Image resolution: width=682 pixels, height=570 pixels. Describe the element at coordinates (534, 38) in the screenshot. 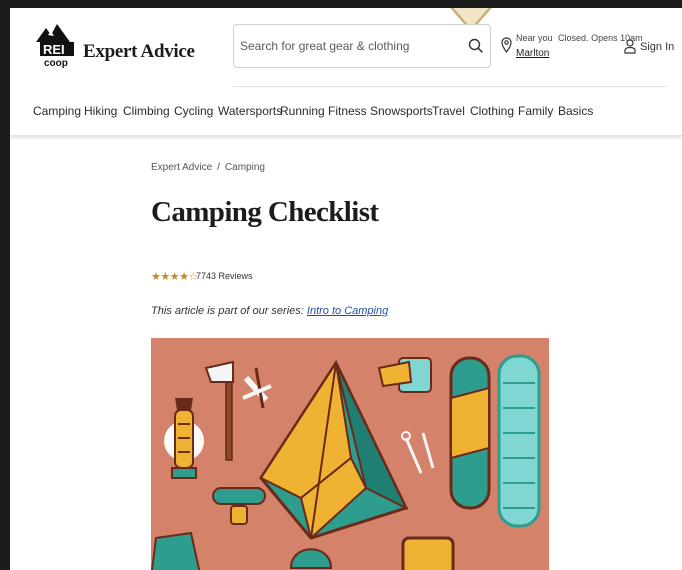

I see `near-you-label: Near you` at that location.